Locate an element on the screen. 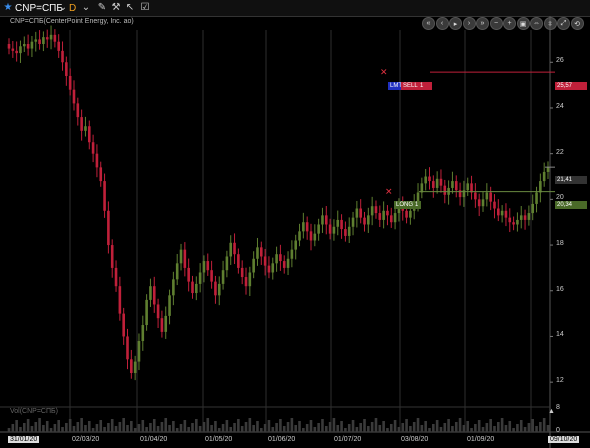 Image resolution: width=590 pixels, height=448 pixels. sell-order-side-tag: SELL is located at coordinates (410, 86).